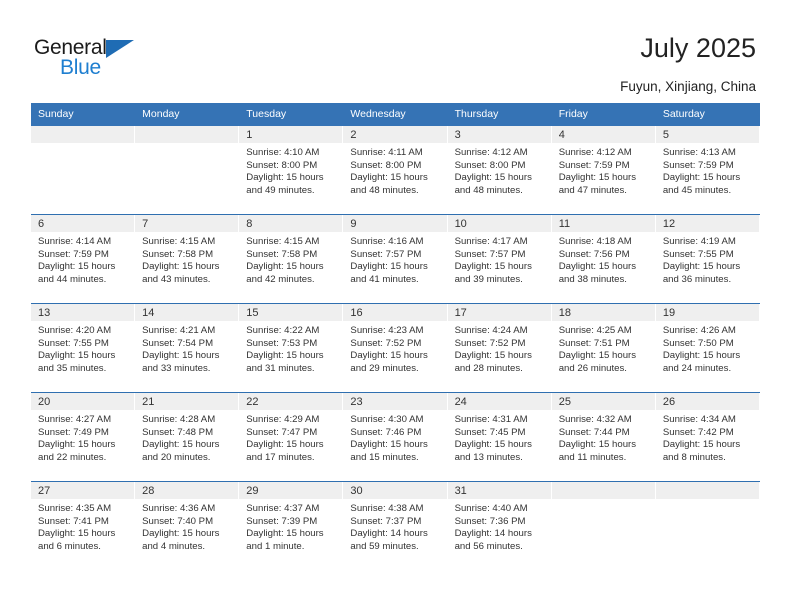 The image size is (792, 612). I want to click on daylight-text: Daylight: 15 hours and 44 minutes., so click(77, 273).